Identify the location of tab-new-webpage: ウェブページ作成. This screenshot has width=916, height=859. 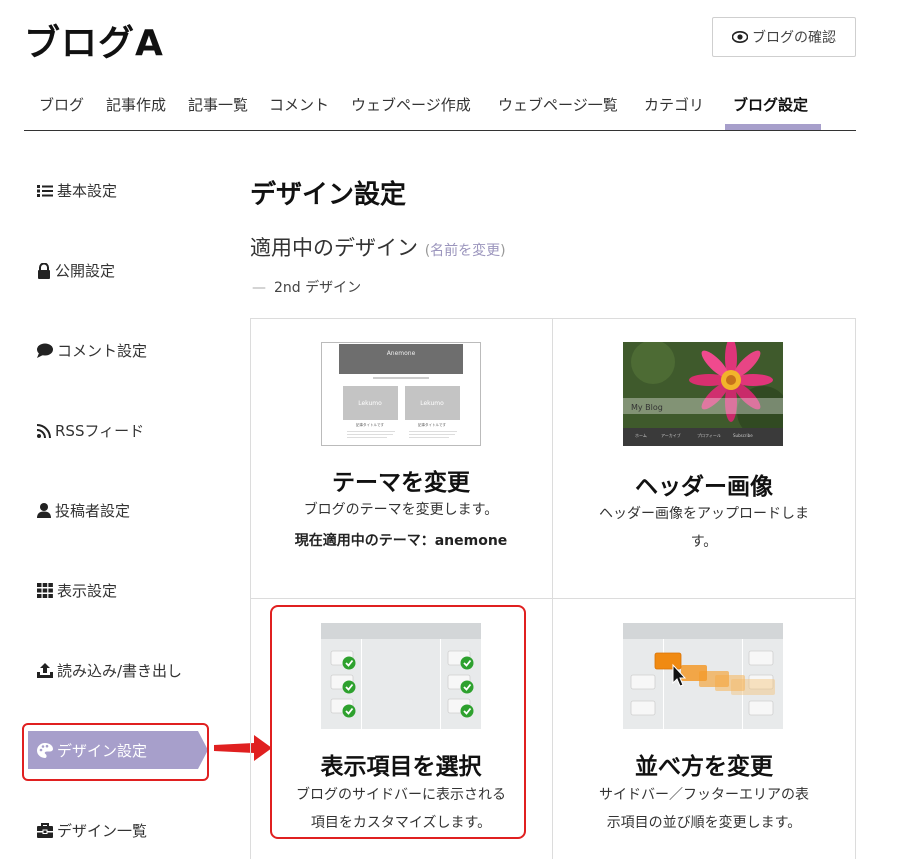
(411, 104).